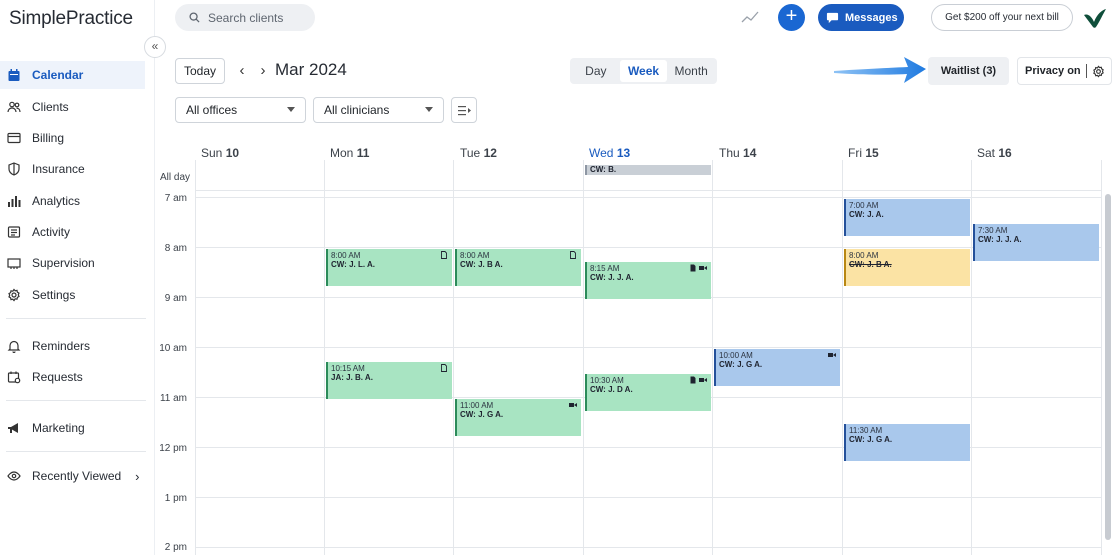 The height and width of the screenshot is (555, 1114). Describe the element at coordinates (464, 110) in the screenshot. I see `filter-button` at that location.